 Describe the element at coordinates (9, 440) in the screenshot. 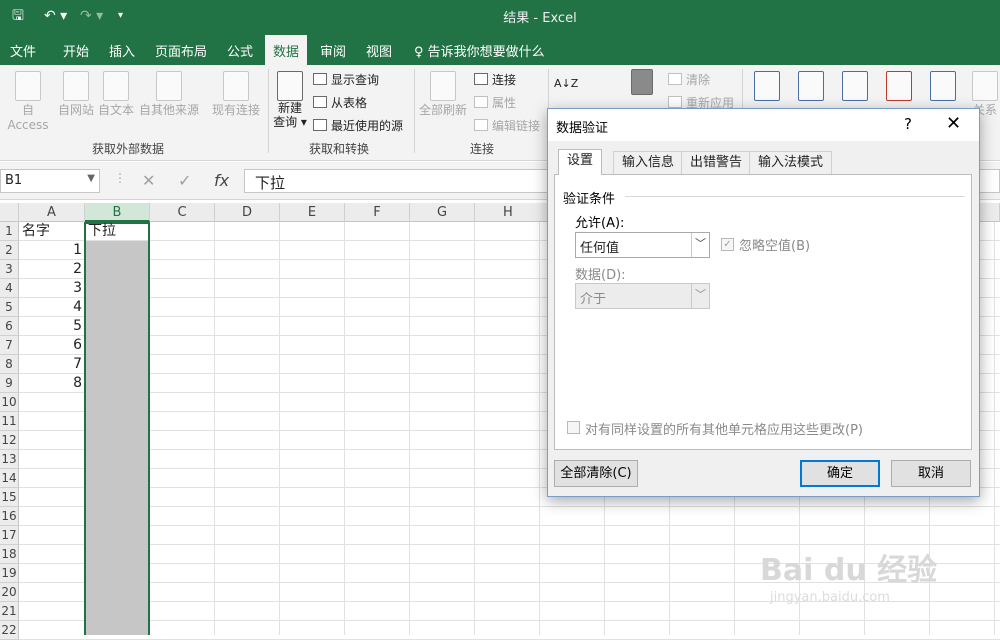

I see `row-header: 12` at that location.